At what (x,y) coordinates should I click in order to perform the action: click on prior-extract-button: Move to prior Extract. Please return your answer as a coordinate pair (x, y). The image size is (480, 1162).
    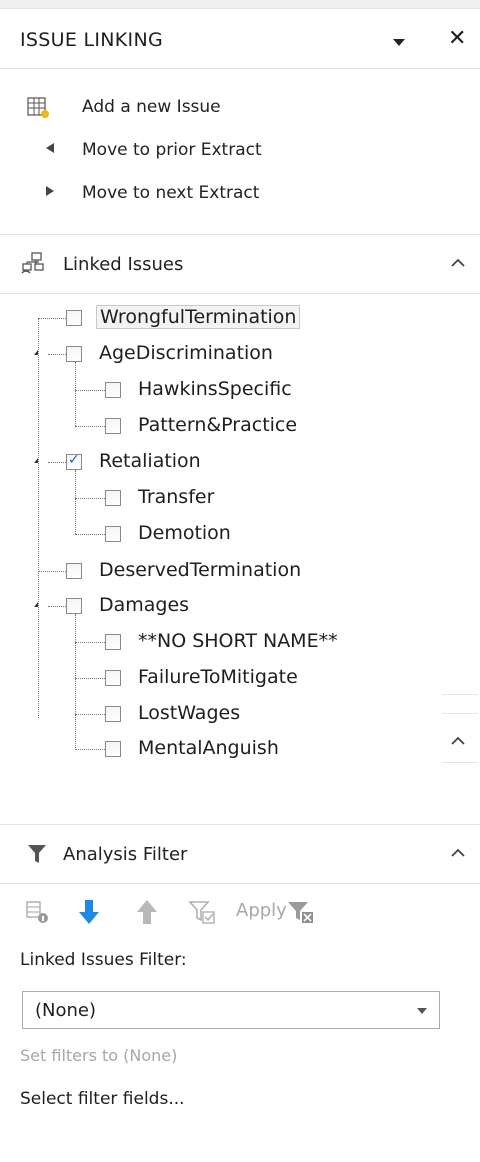
    Looking at the image, I should click on (154, 151).